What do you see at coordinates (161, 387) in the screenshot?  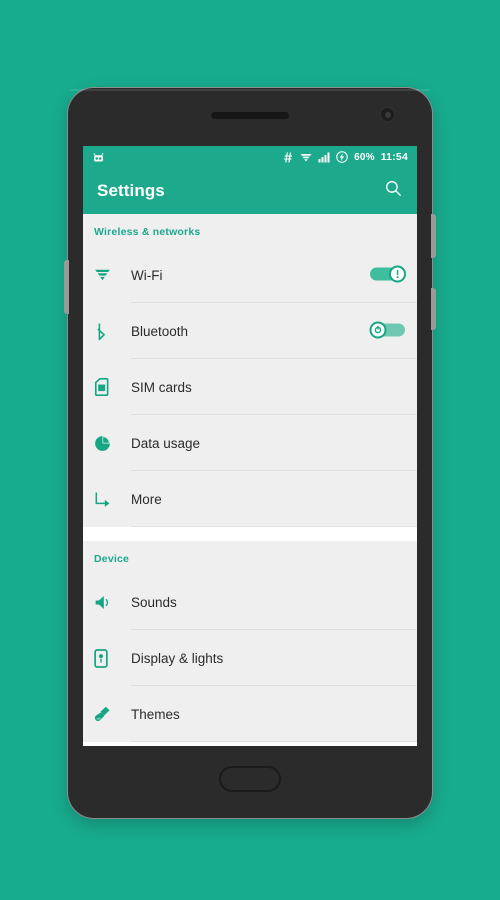 I see `settings-row-label: SIM cards` at bounding box center [161, 387].